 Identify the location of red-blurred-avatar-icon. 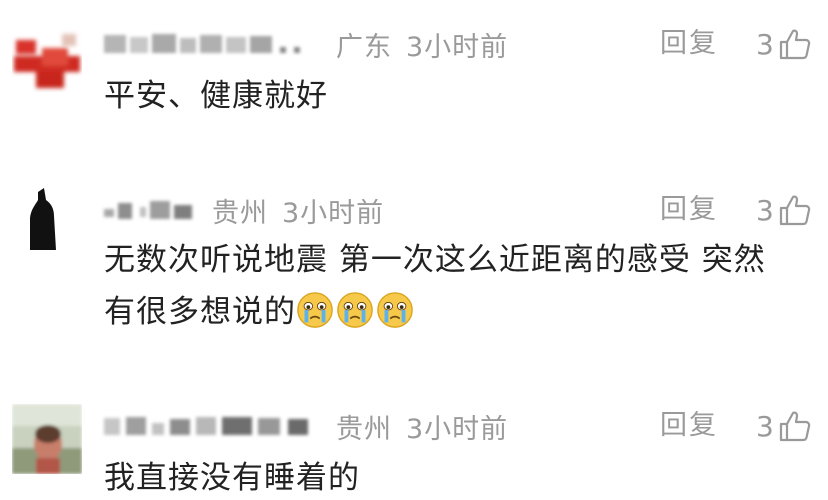
(47, 61).